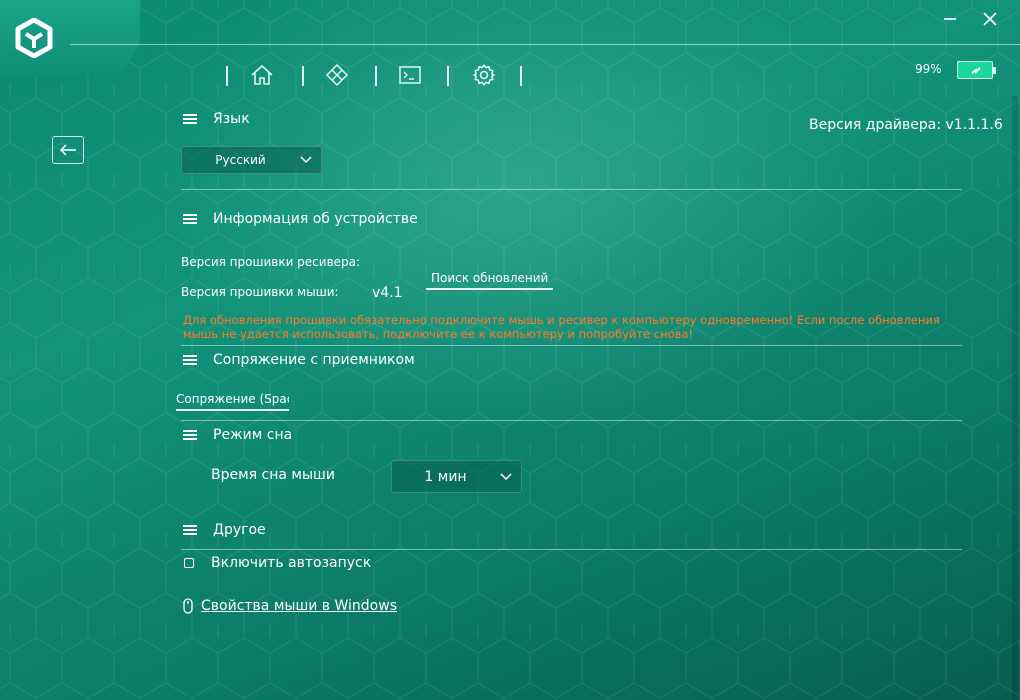 This screenshot has height=700, width=1020. Describe the element at coordinates (299, 360) in the screenshot. I see `pairing-section-title: Сопряжение с приемником` at that location.